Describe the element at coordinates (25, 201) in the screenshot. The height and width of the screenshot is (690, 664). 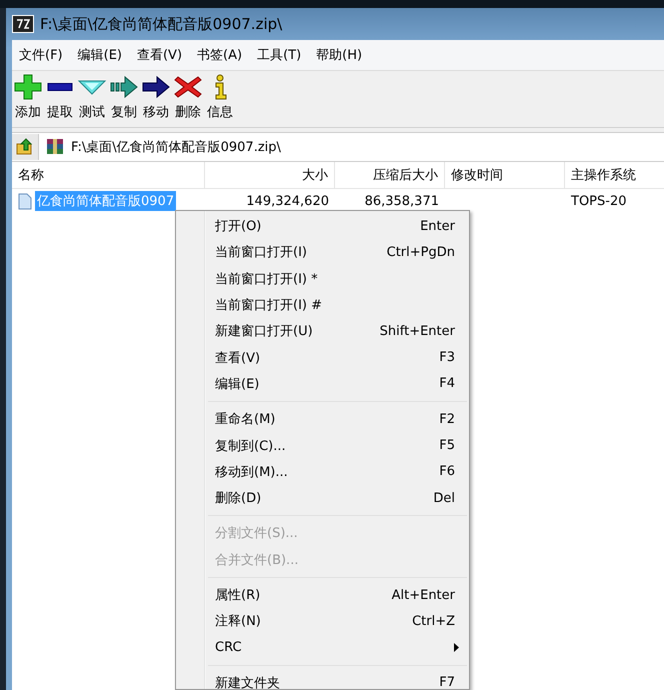
I see `file-icon` at that location.